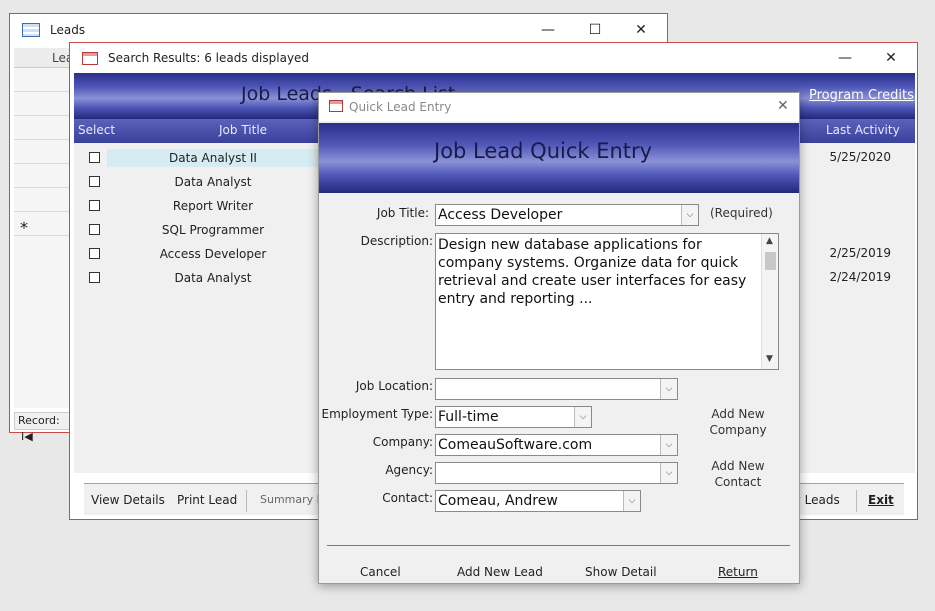 Image resolution: width=935 pixels, height=611 pixels. Describe the element at coordinates (515, 445) in the screenshot. I see `company-value: ComeauSoftware.com` at that location.